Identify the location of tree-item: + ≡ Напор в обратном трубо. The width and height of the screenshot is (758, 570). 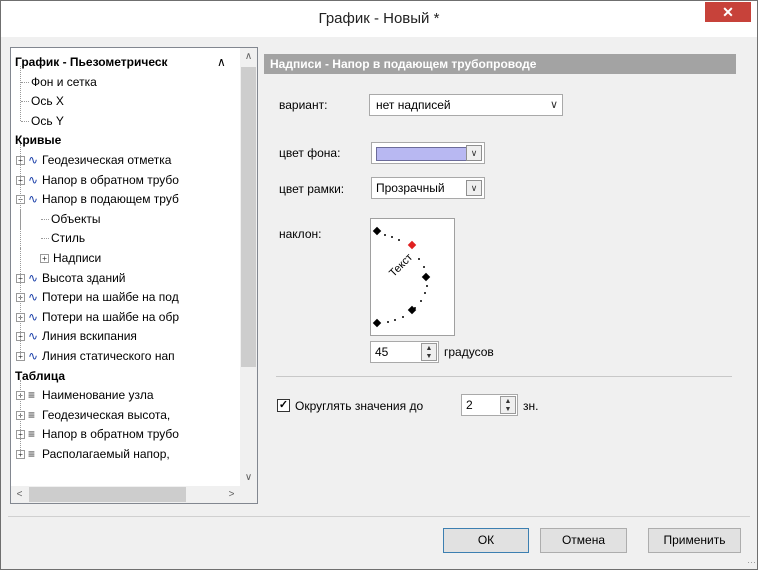
(124, 434).